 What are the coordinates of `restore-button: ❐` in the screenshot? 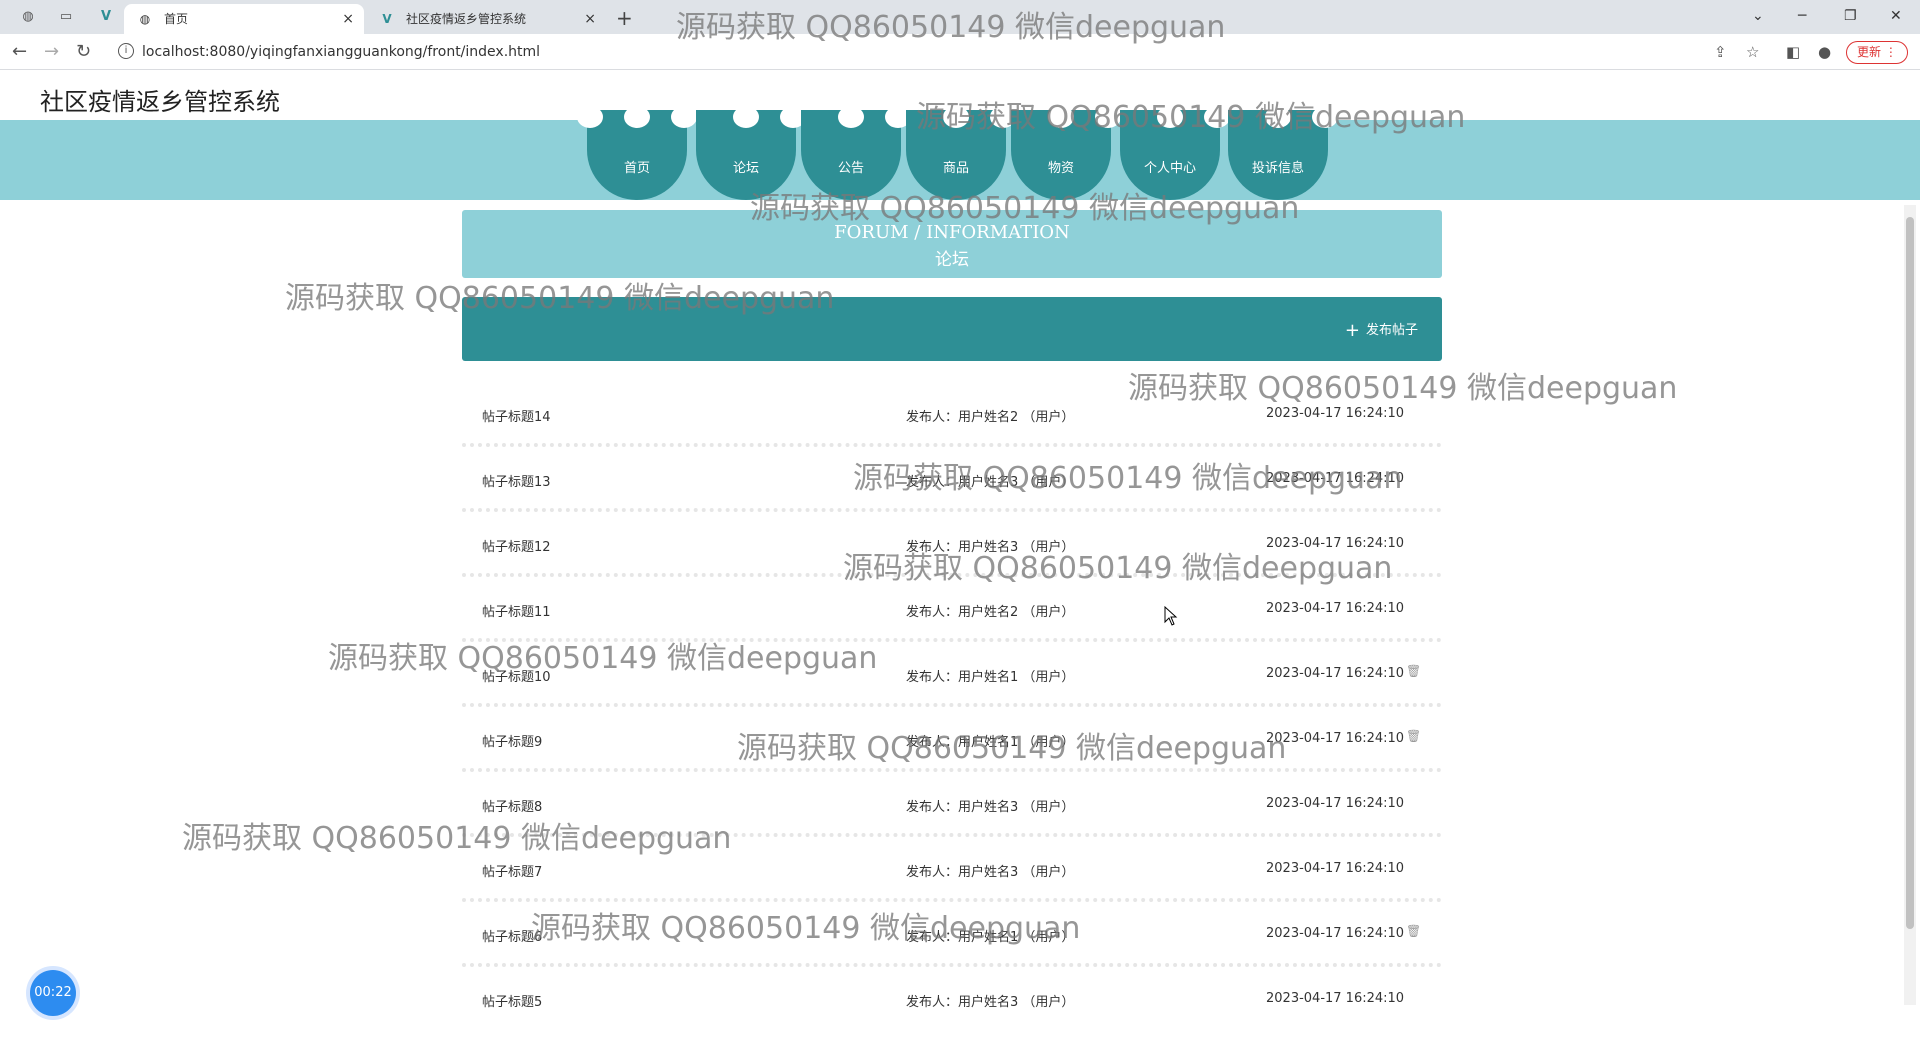 It's located at (1850, 16).